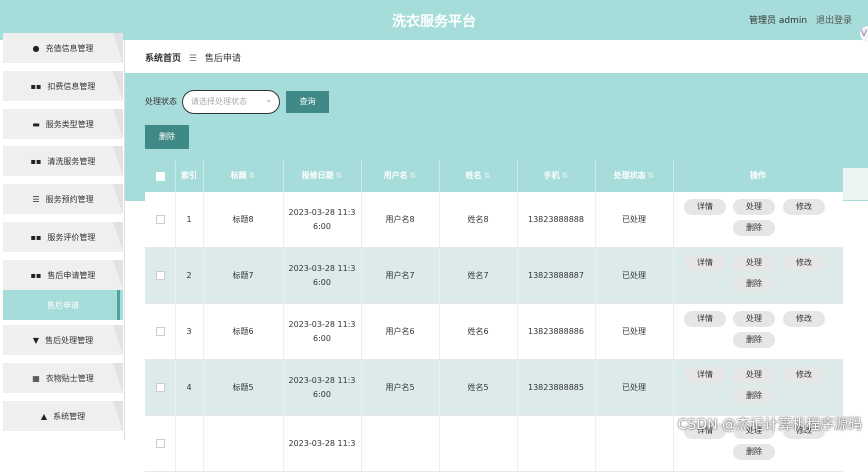 This screenshot has height=472, width=868. Describe the element at coordinates (400, 331) in the screenshot. I see `cell-username: 用户名6` at that location.